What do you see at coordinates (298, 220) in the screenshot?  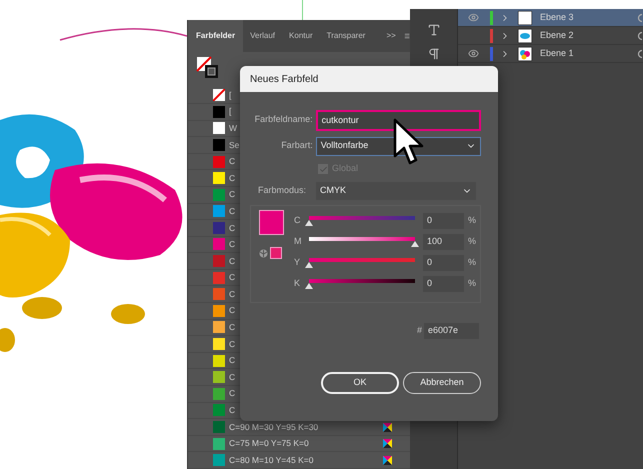 I see `slider-label: C` at bounding box center [298, 220].